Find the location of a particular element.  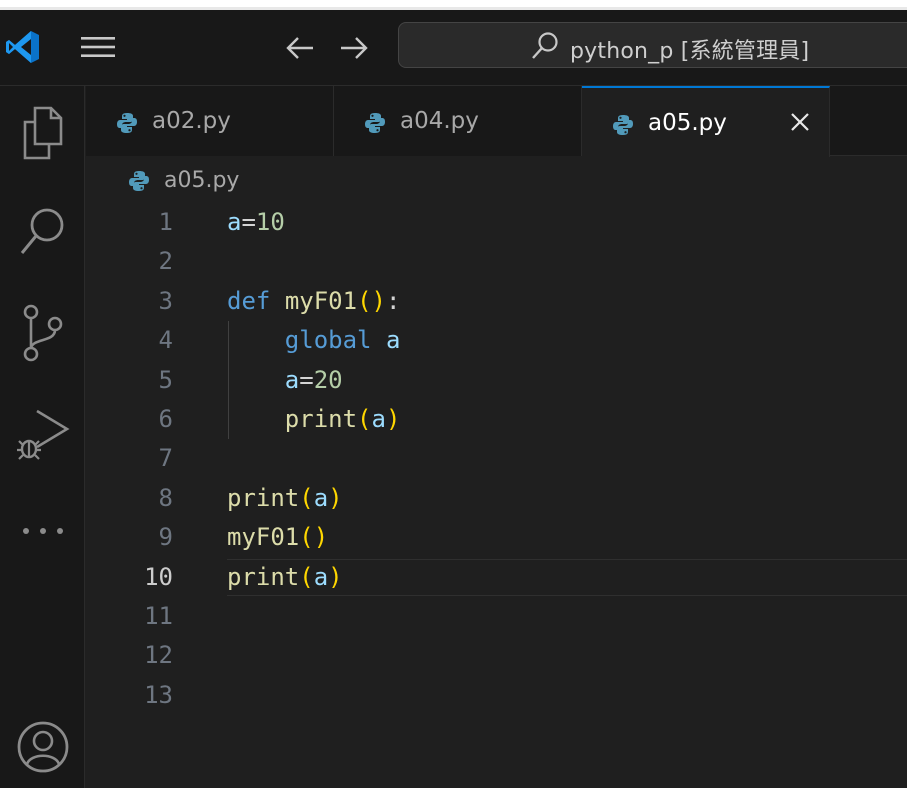

line-number: 2 is located at coordinates (165, 261).